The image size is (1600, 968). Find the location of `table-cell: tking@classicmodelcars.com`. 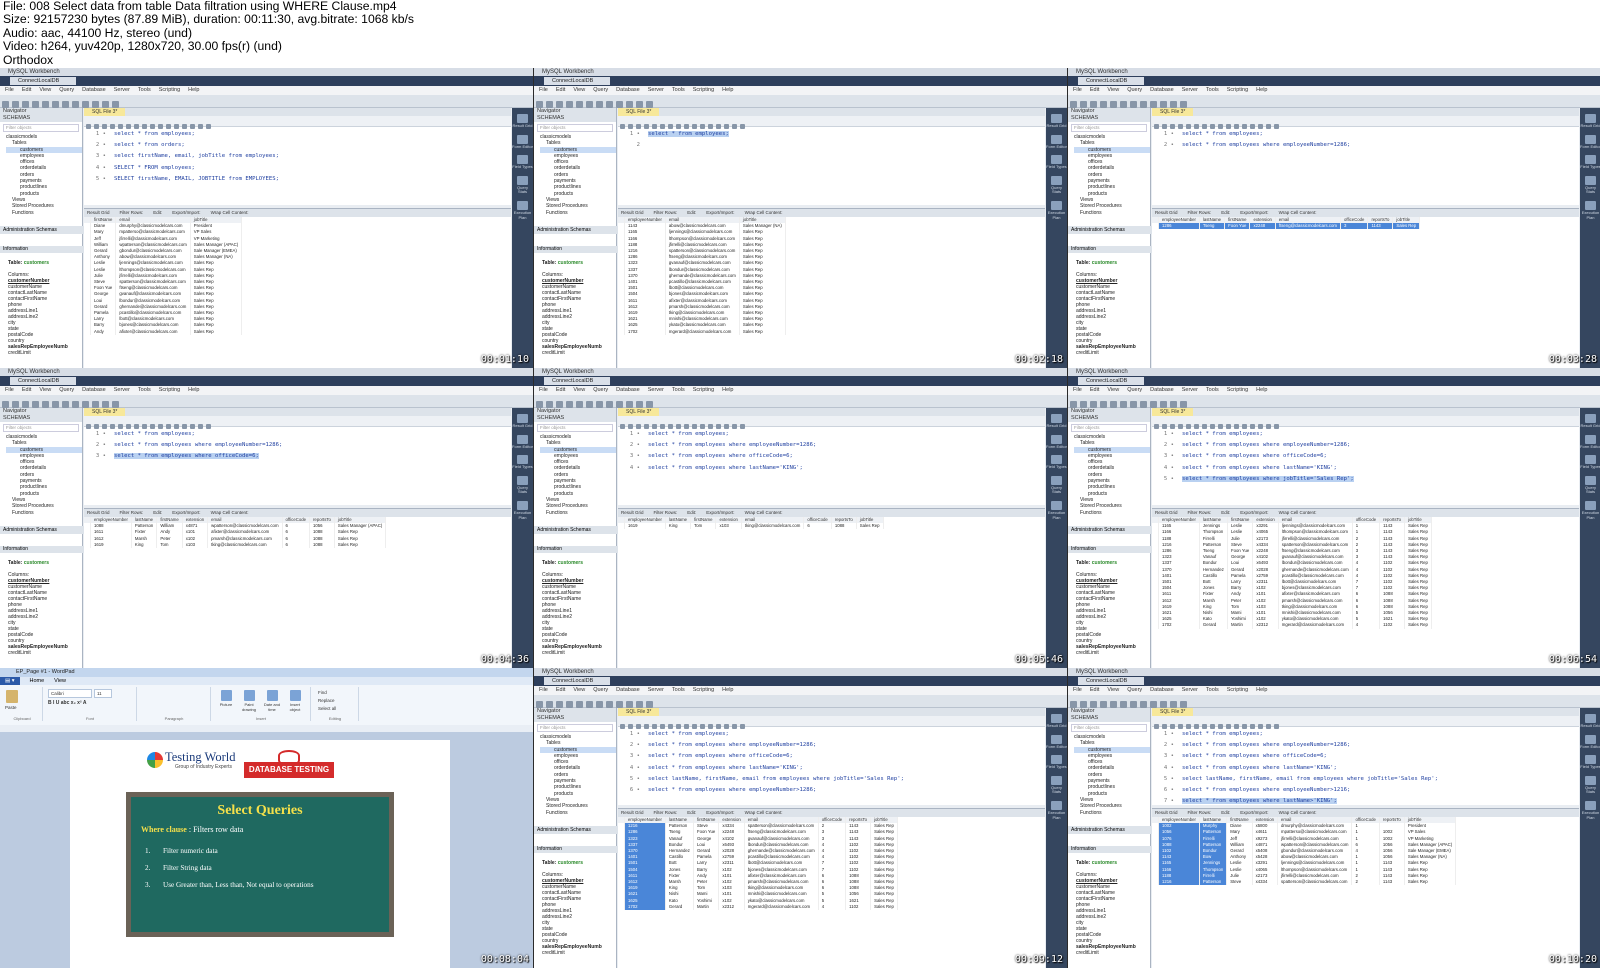

table-cell: tking@classicmodelcars.com is located at coordinates (773, 526).